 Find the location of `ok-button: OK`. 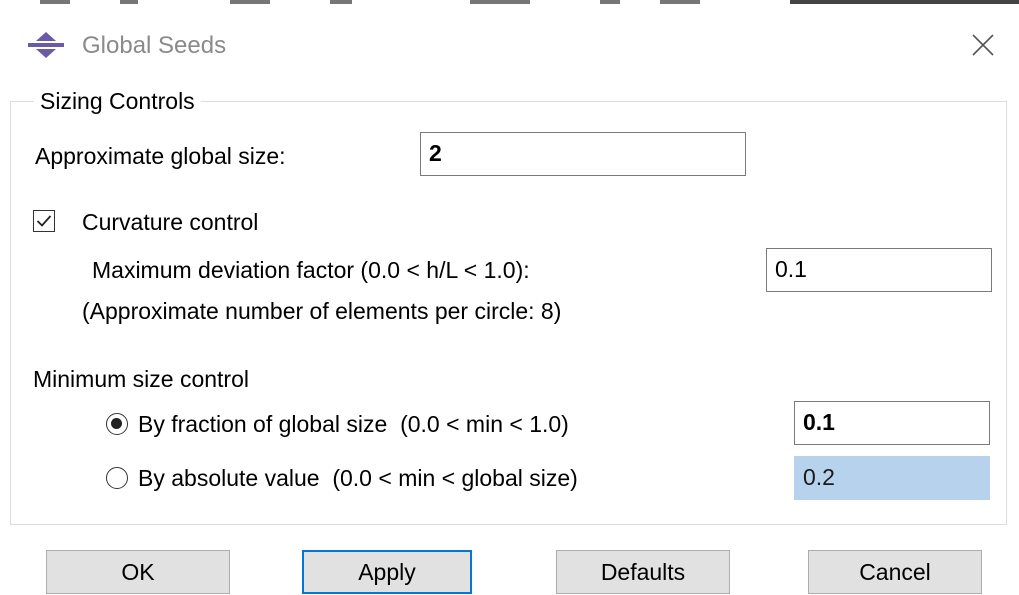

ok-button: OK is located at coordinates (138, 572).